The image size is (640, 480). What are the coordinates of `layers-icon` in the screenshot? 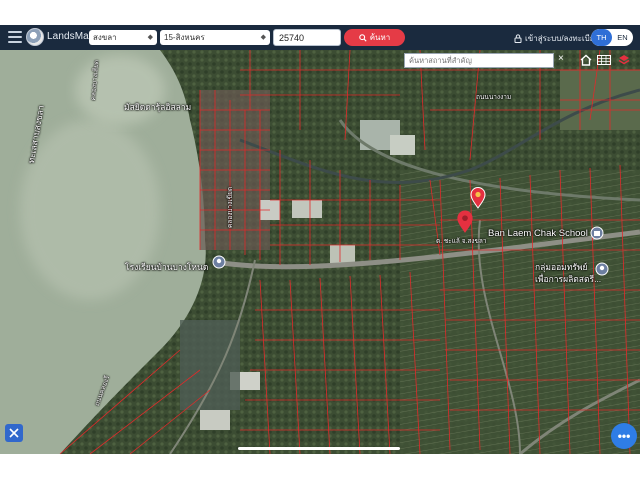 It's located at (624, 60).